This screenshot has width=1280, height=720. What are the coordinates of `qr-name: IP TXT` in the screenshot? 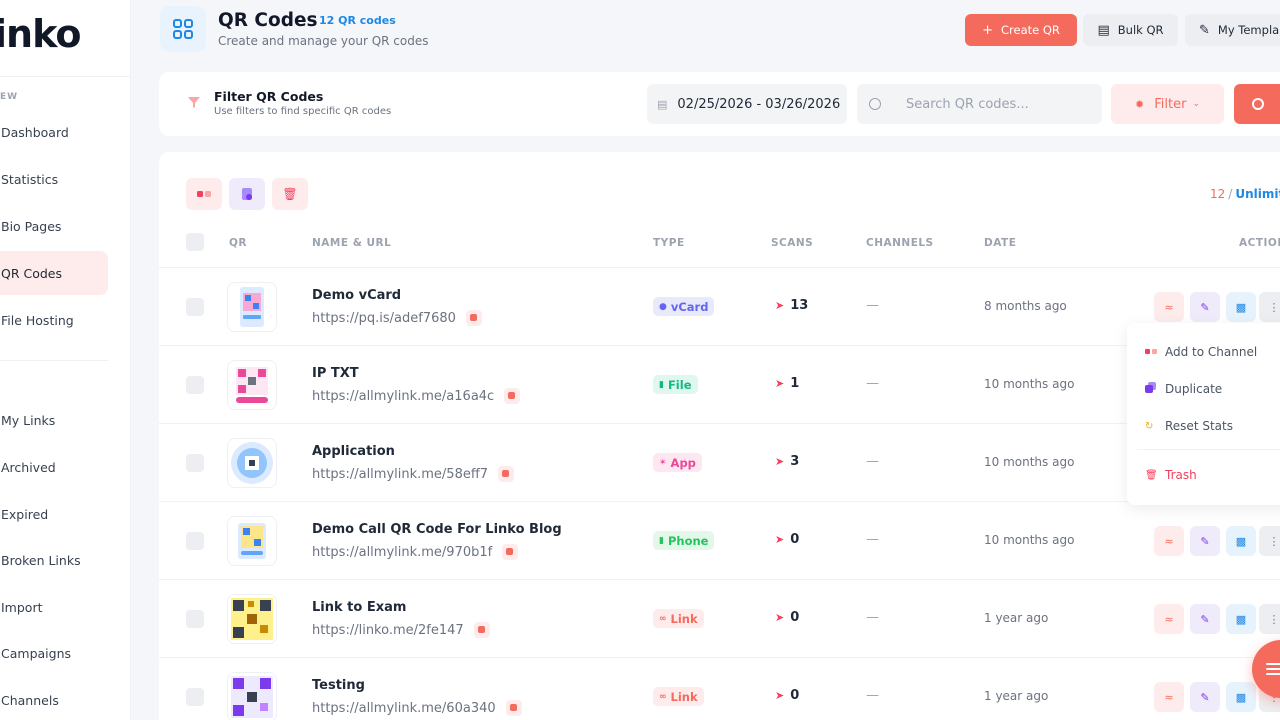 It's located at (335, 373).